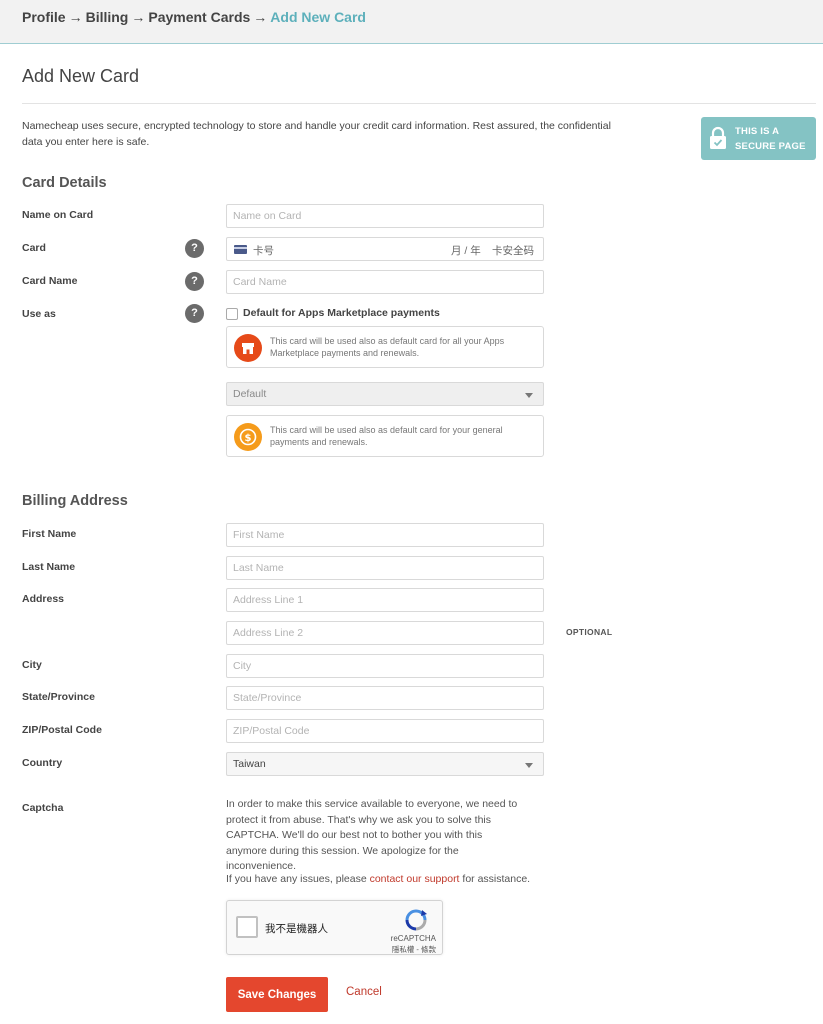 This screenshot has width=823, height=1024. What do you see at coordinates (58, 215) in the screenshot?
I see `name-on-card-label: Name on Card` at bounding box center [58, 215].